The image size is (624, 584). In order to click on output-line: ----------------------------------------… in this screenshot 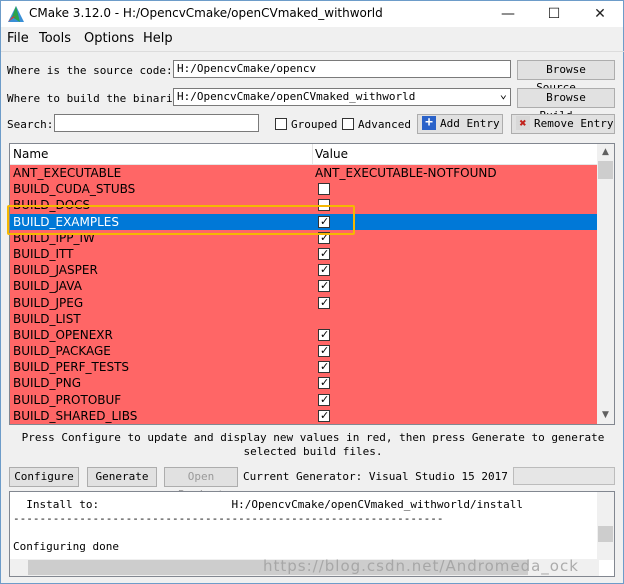, I will do `click(228, 518)`.